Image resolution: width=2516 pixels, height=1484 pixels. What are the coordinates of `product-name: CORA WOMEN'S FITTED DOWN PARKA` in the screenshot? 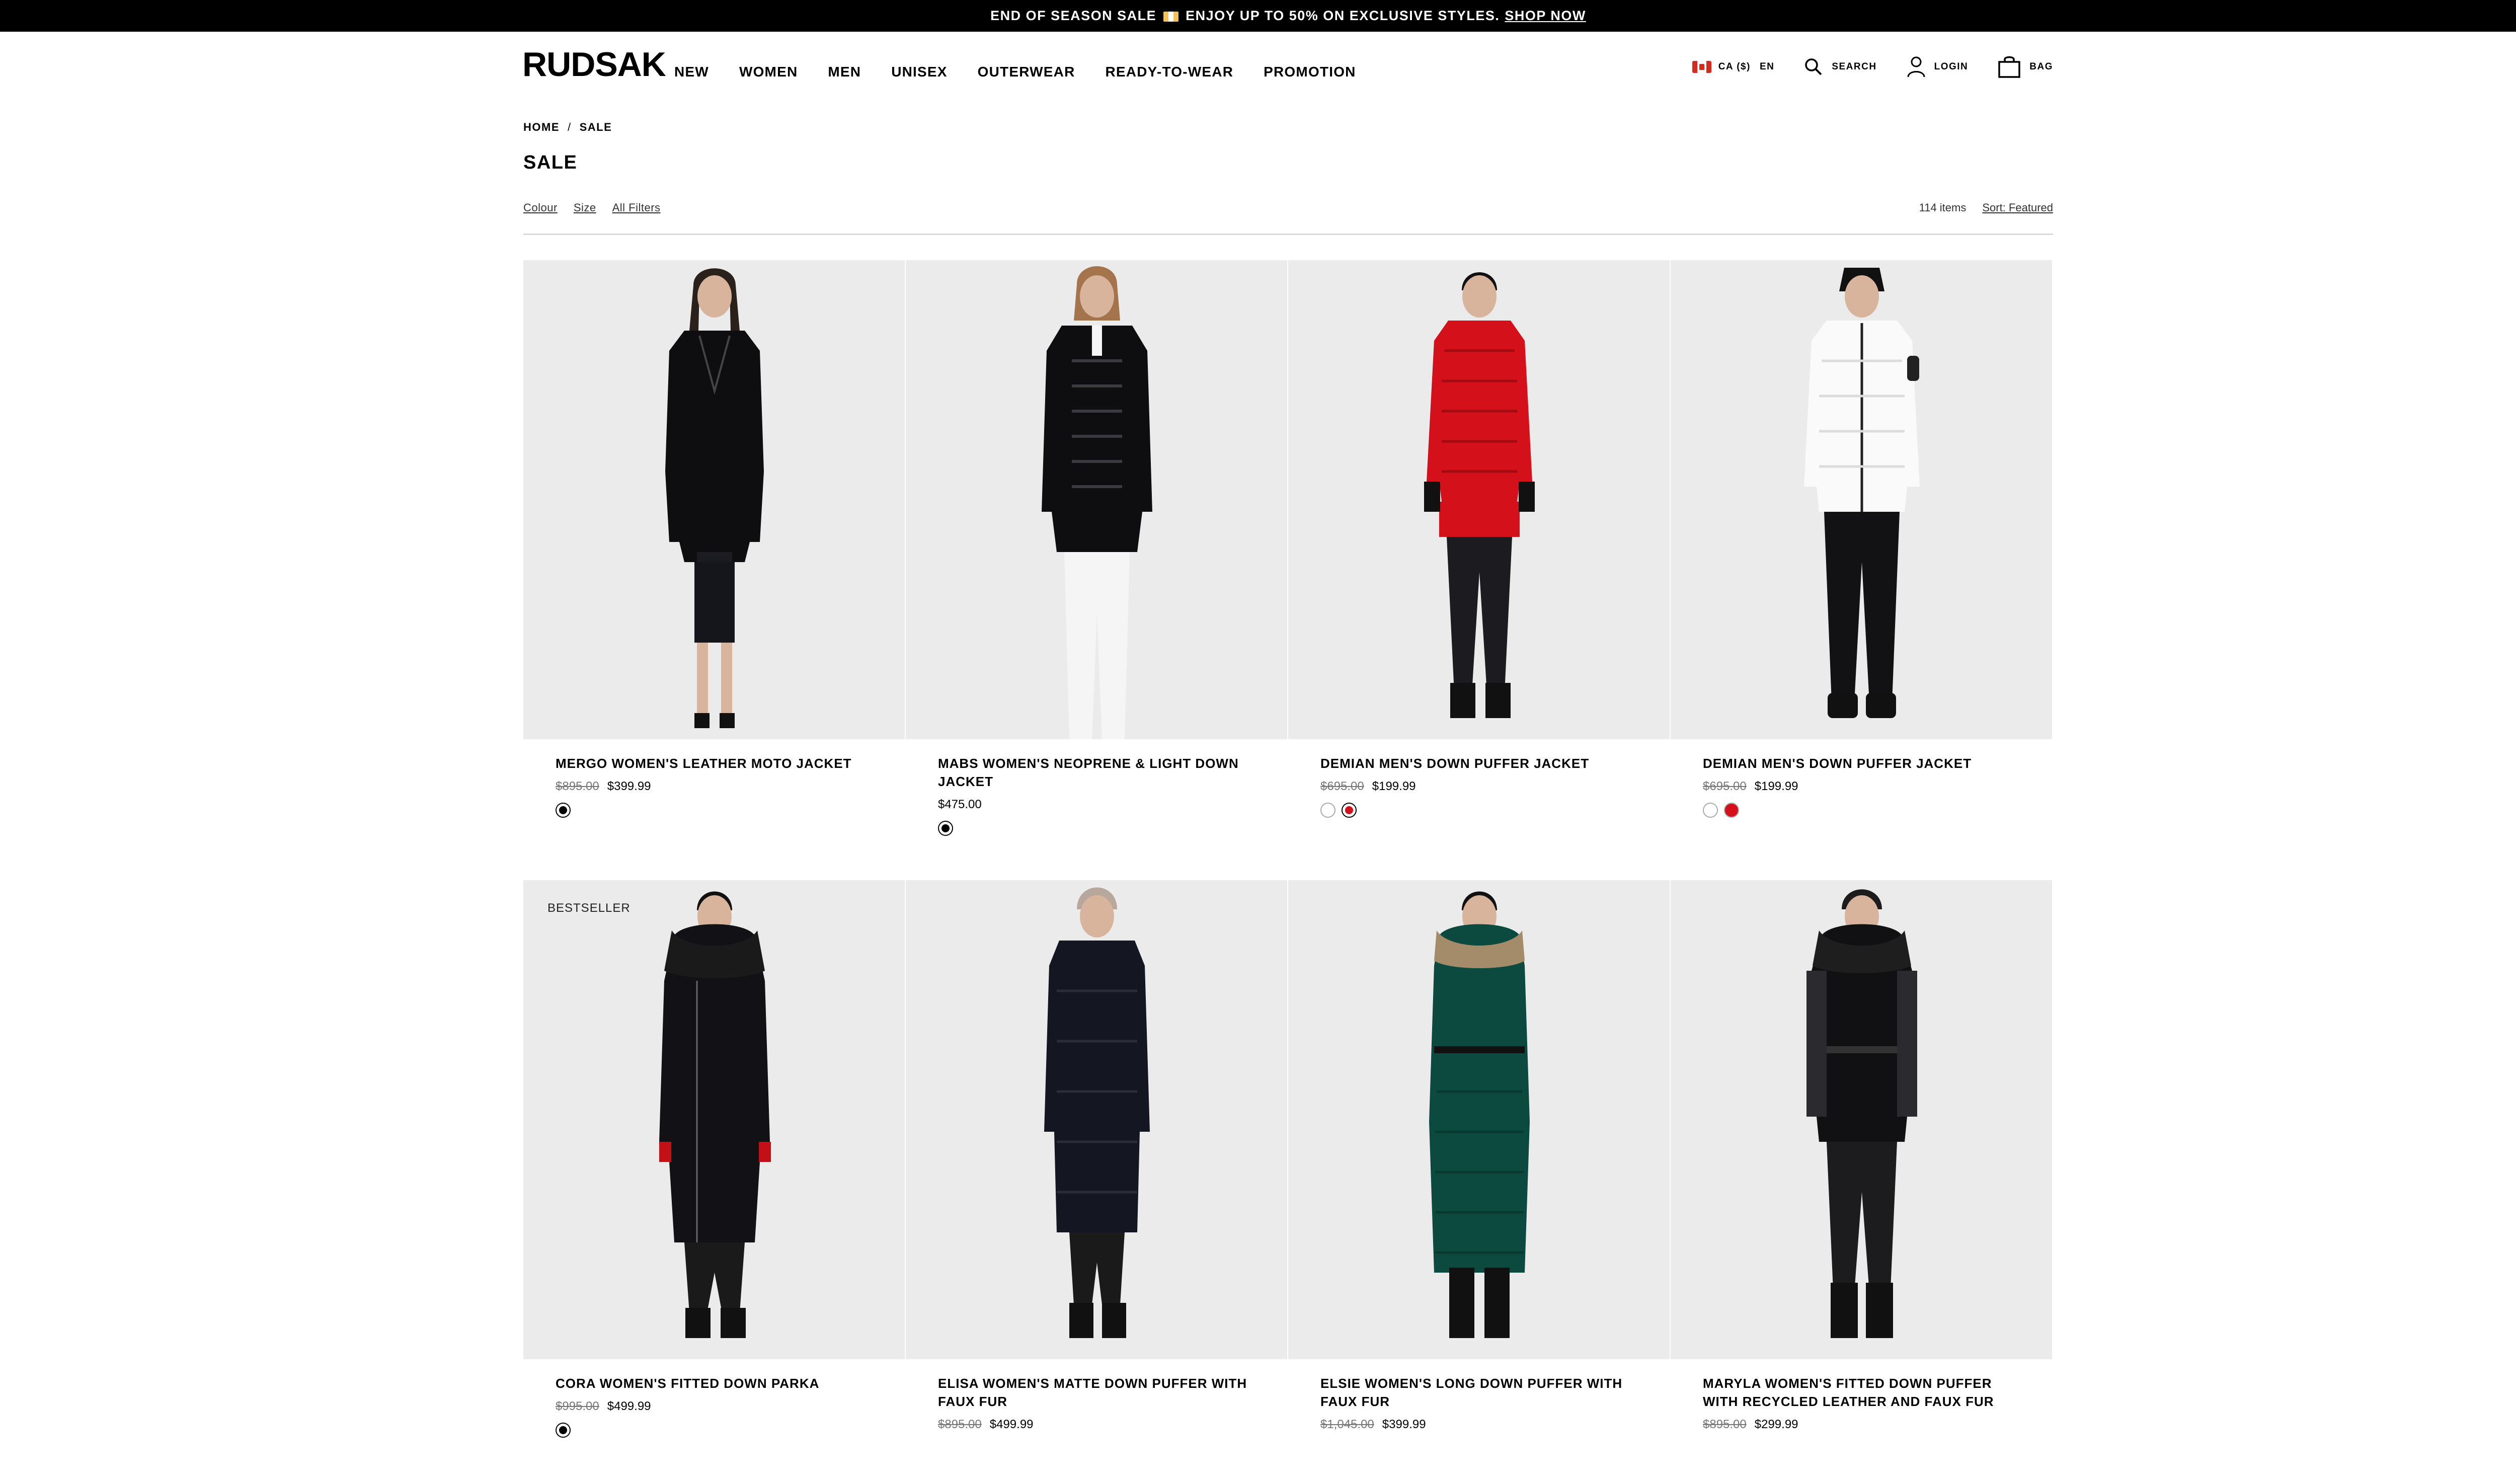 It's located at (715, 1383).